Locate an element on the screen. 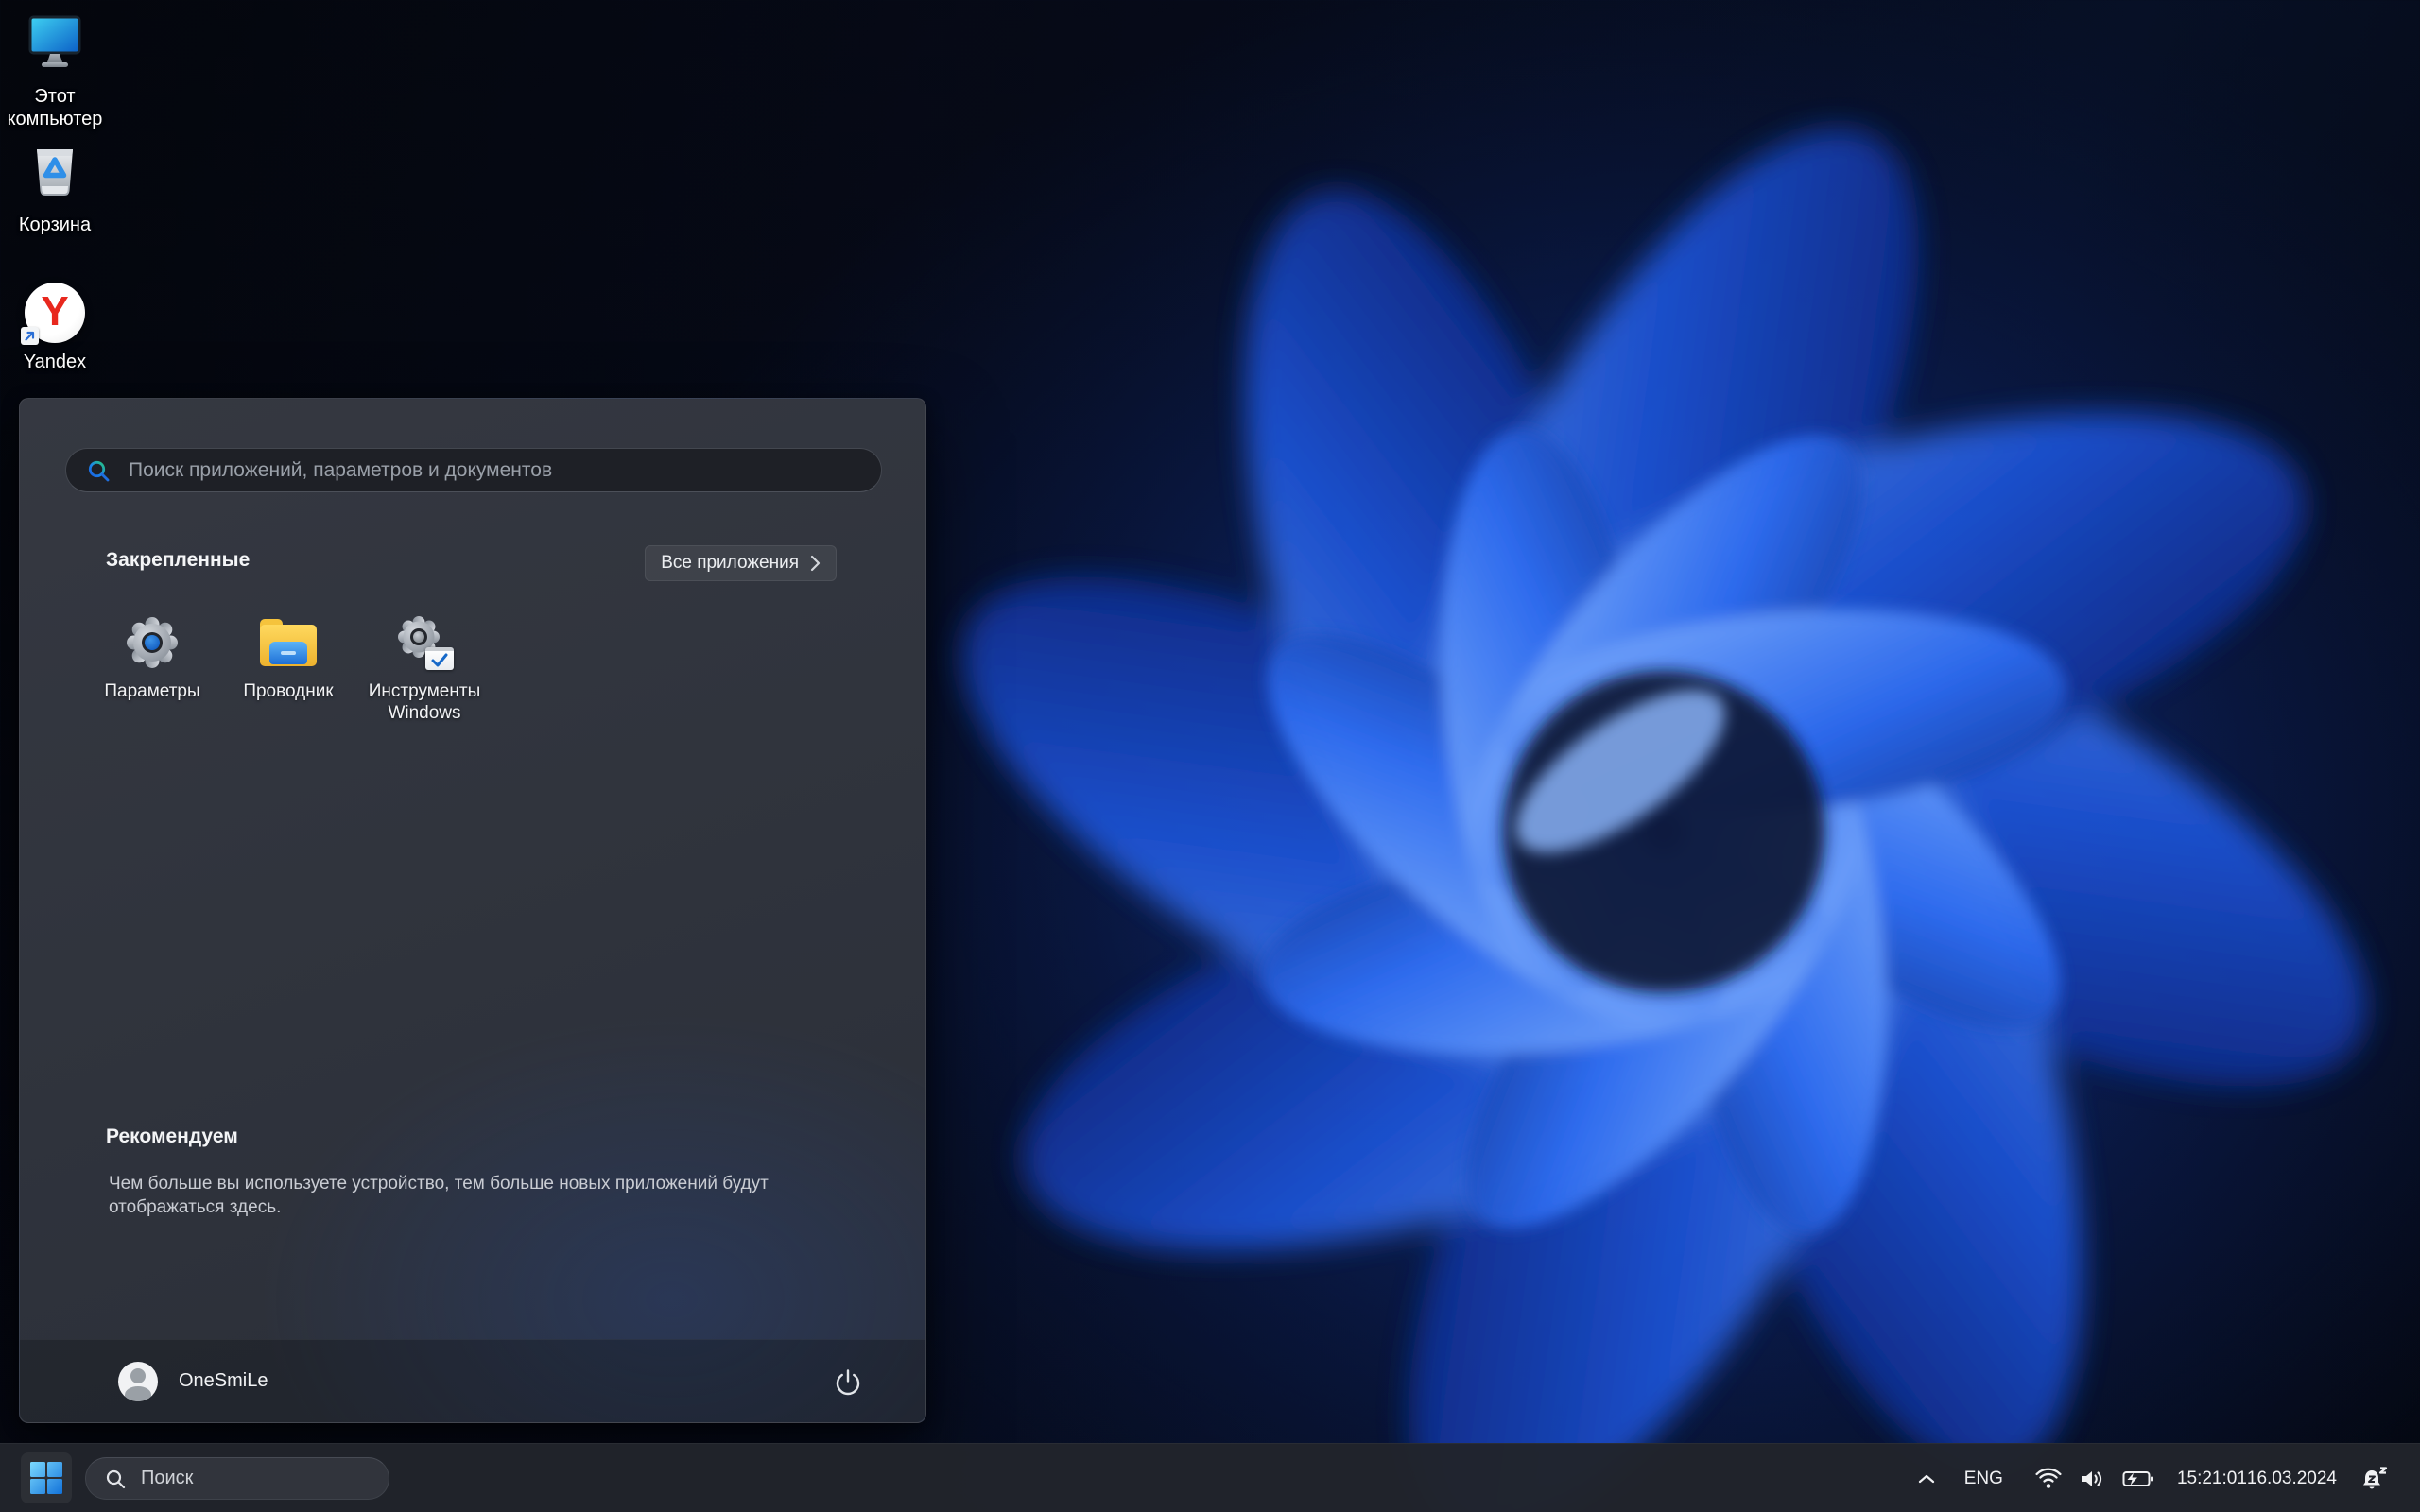 The width and height of the screenshot is (2420, 1512). power-button is located at coordinates (848, 1381).